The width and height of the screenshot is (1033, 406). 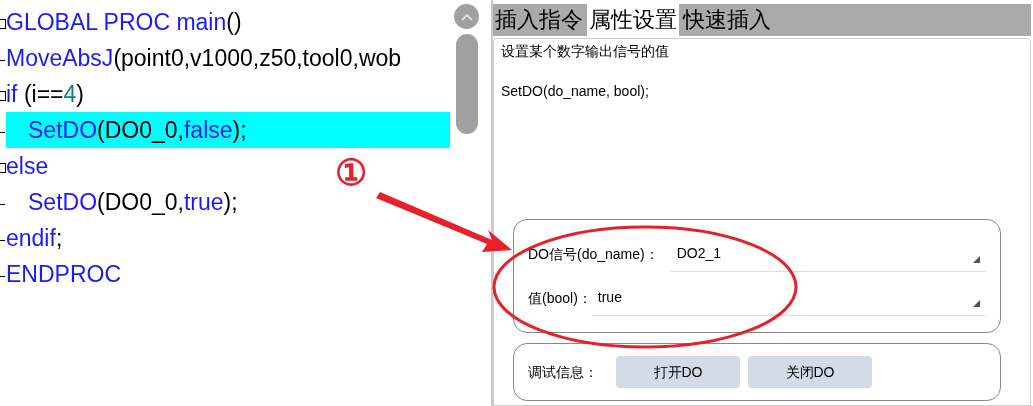 What do you see at coordinates (593, 254) in the screenshot?
I see `parameter-label: DO信号(do_name)：` at bounding box center [593, 254].